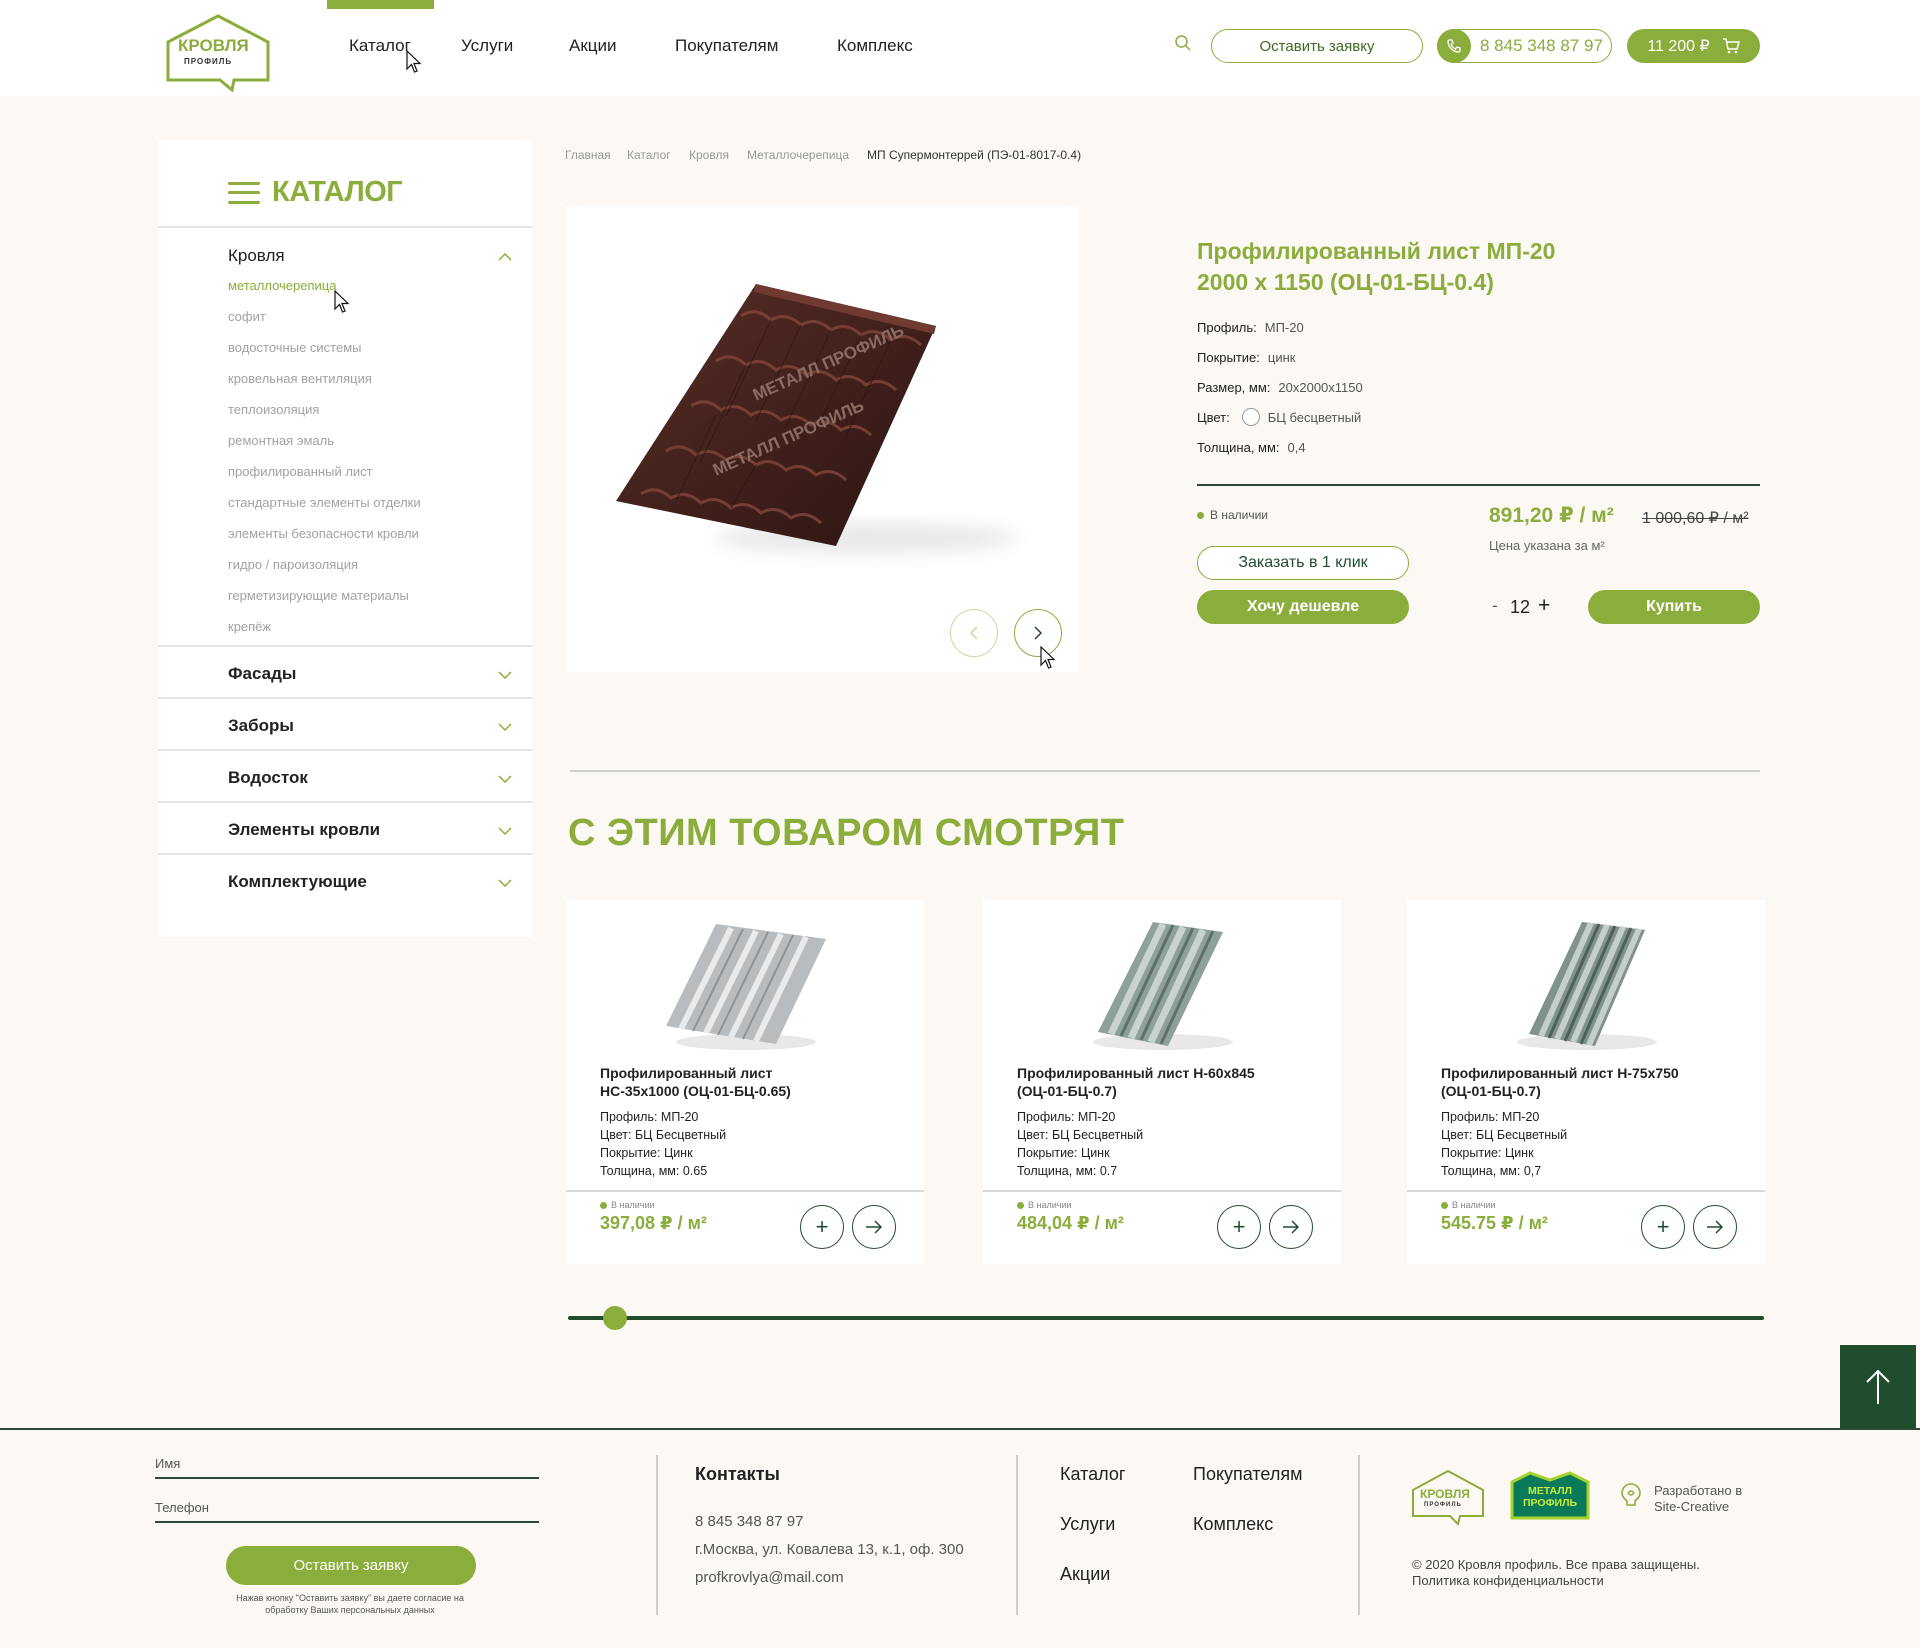 Image resolution: width=1920 pixels, height=1648 pixels. What do you see at coordinates (1878, 1387) in the screenshot?
I see `scroll-to-top-button` at bounding box center [1878, 1387].